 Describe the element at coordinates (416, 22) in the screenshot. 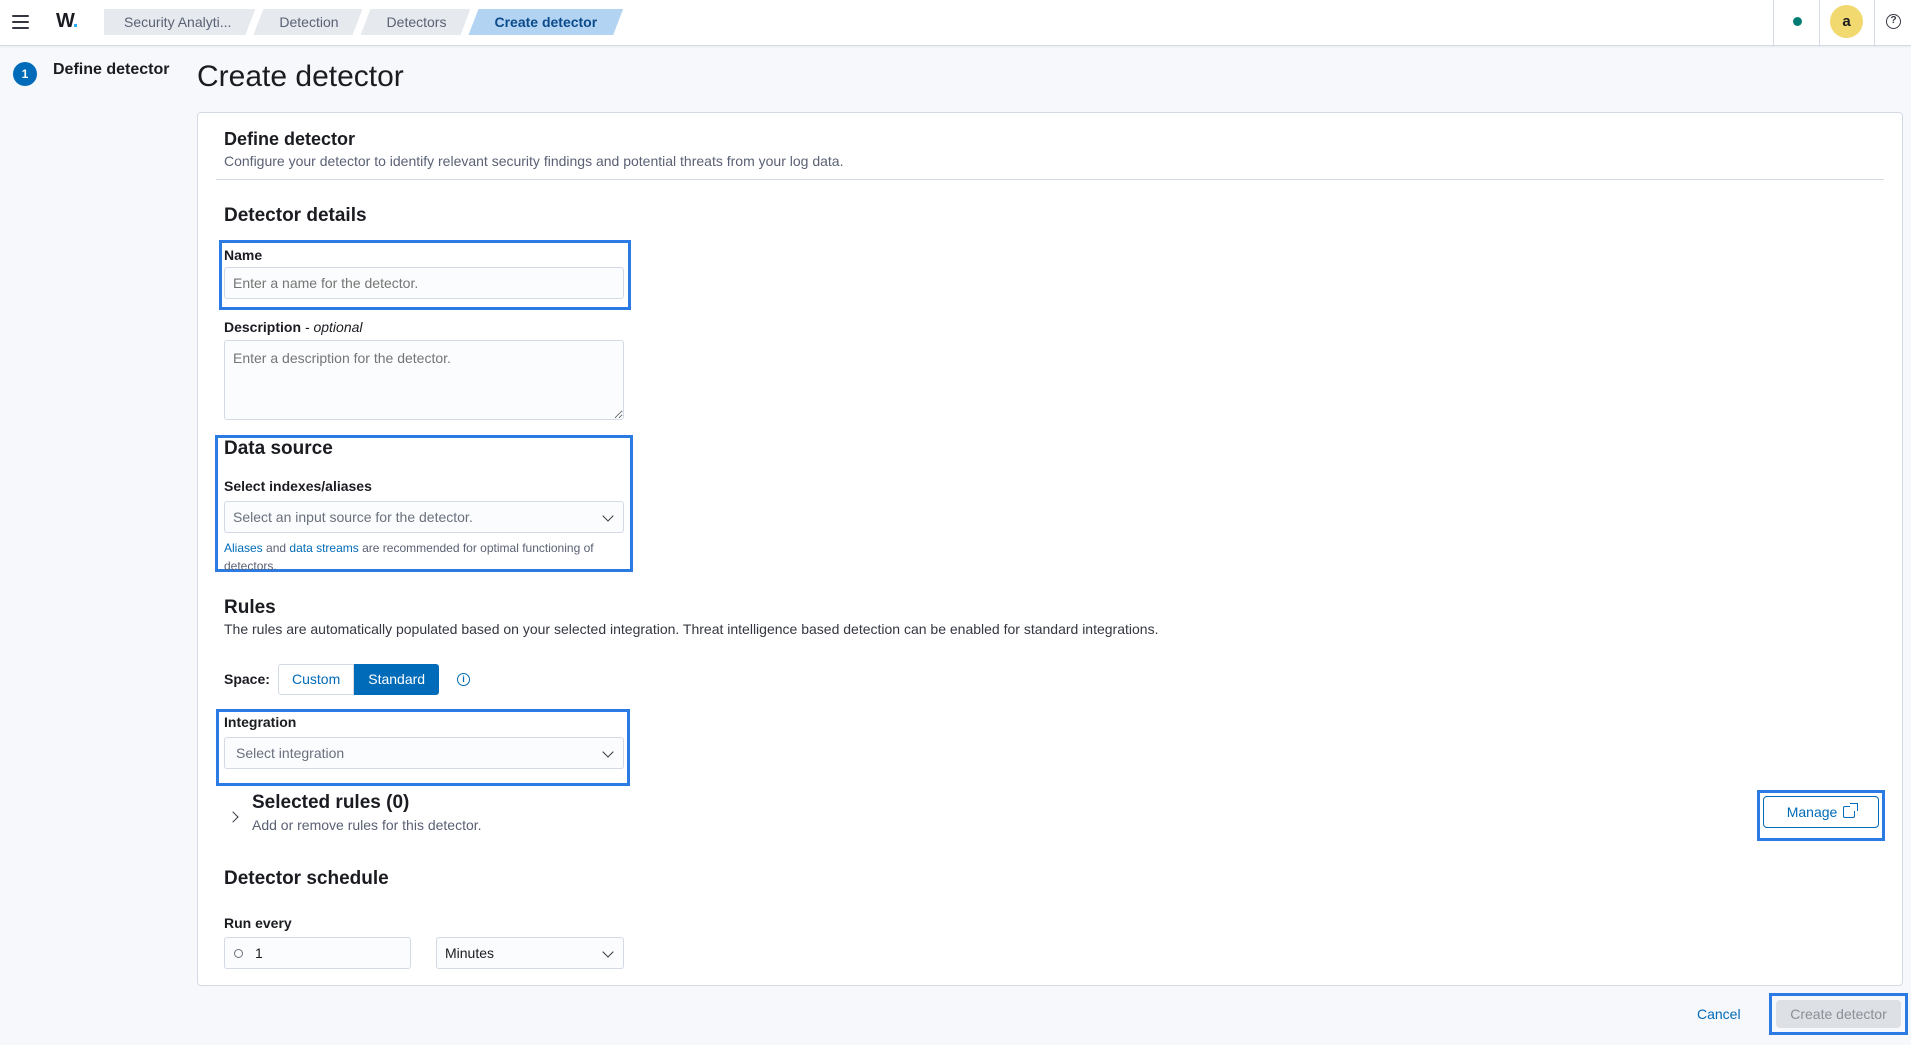

I see `breadcrumb-detectors: Detectors` at that location.